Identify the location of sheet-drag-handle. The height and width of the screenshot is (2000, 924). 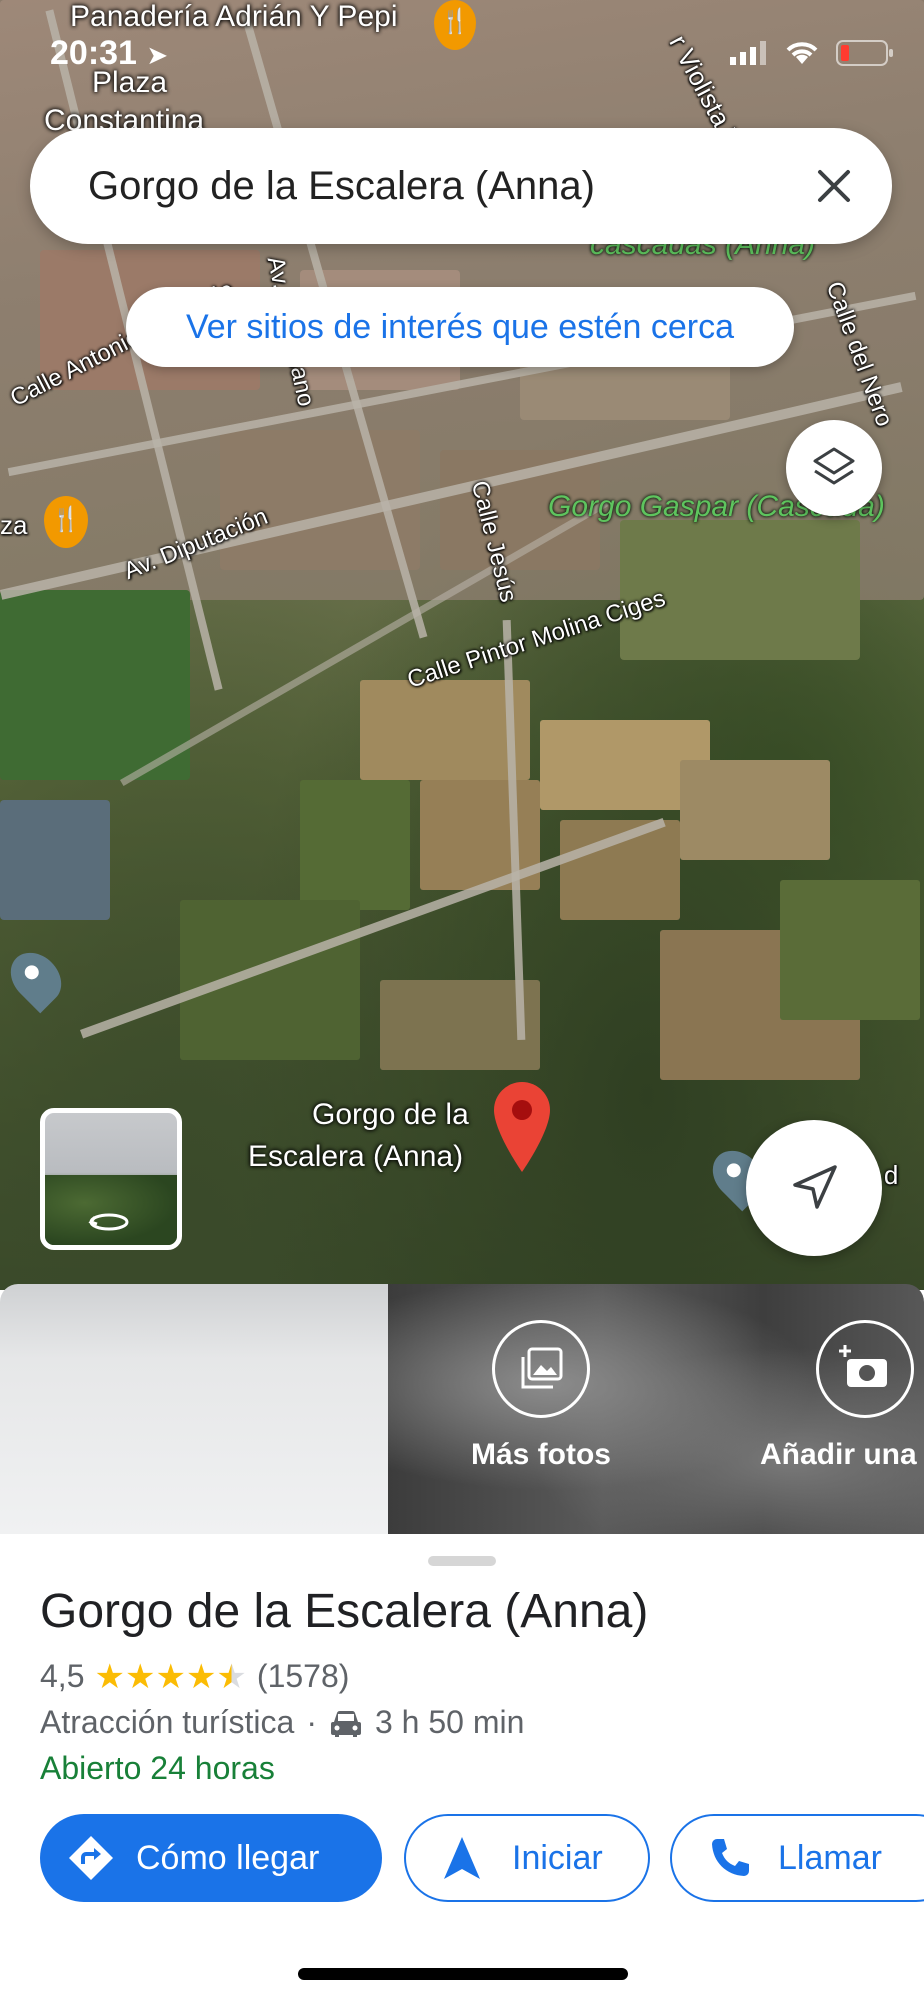
(462, 1561).